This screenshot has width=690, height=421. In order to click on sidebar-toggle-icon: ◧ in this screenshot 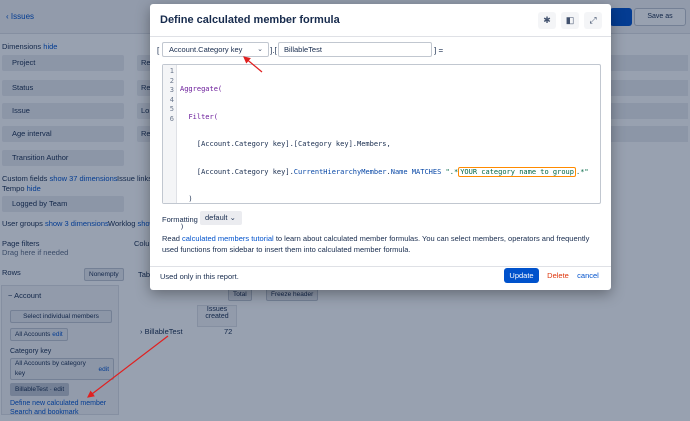, I will do `click(570, 20)`.